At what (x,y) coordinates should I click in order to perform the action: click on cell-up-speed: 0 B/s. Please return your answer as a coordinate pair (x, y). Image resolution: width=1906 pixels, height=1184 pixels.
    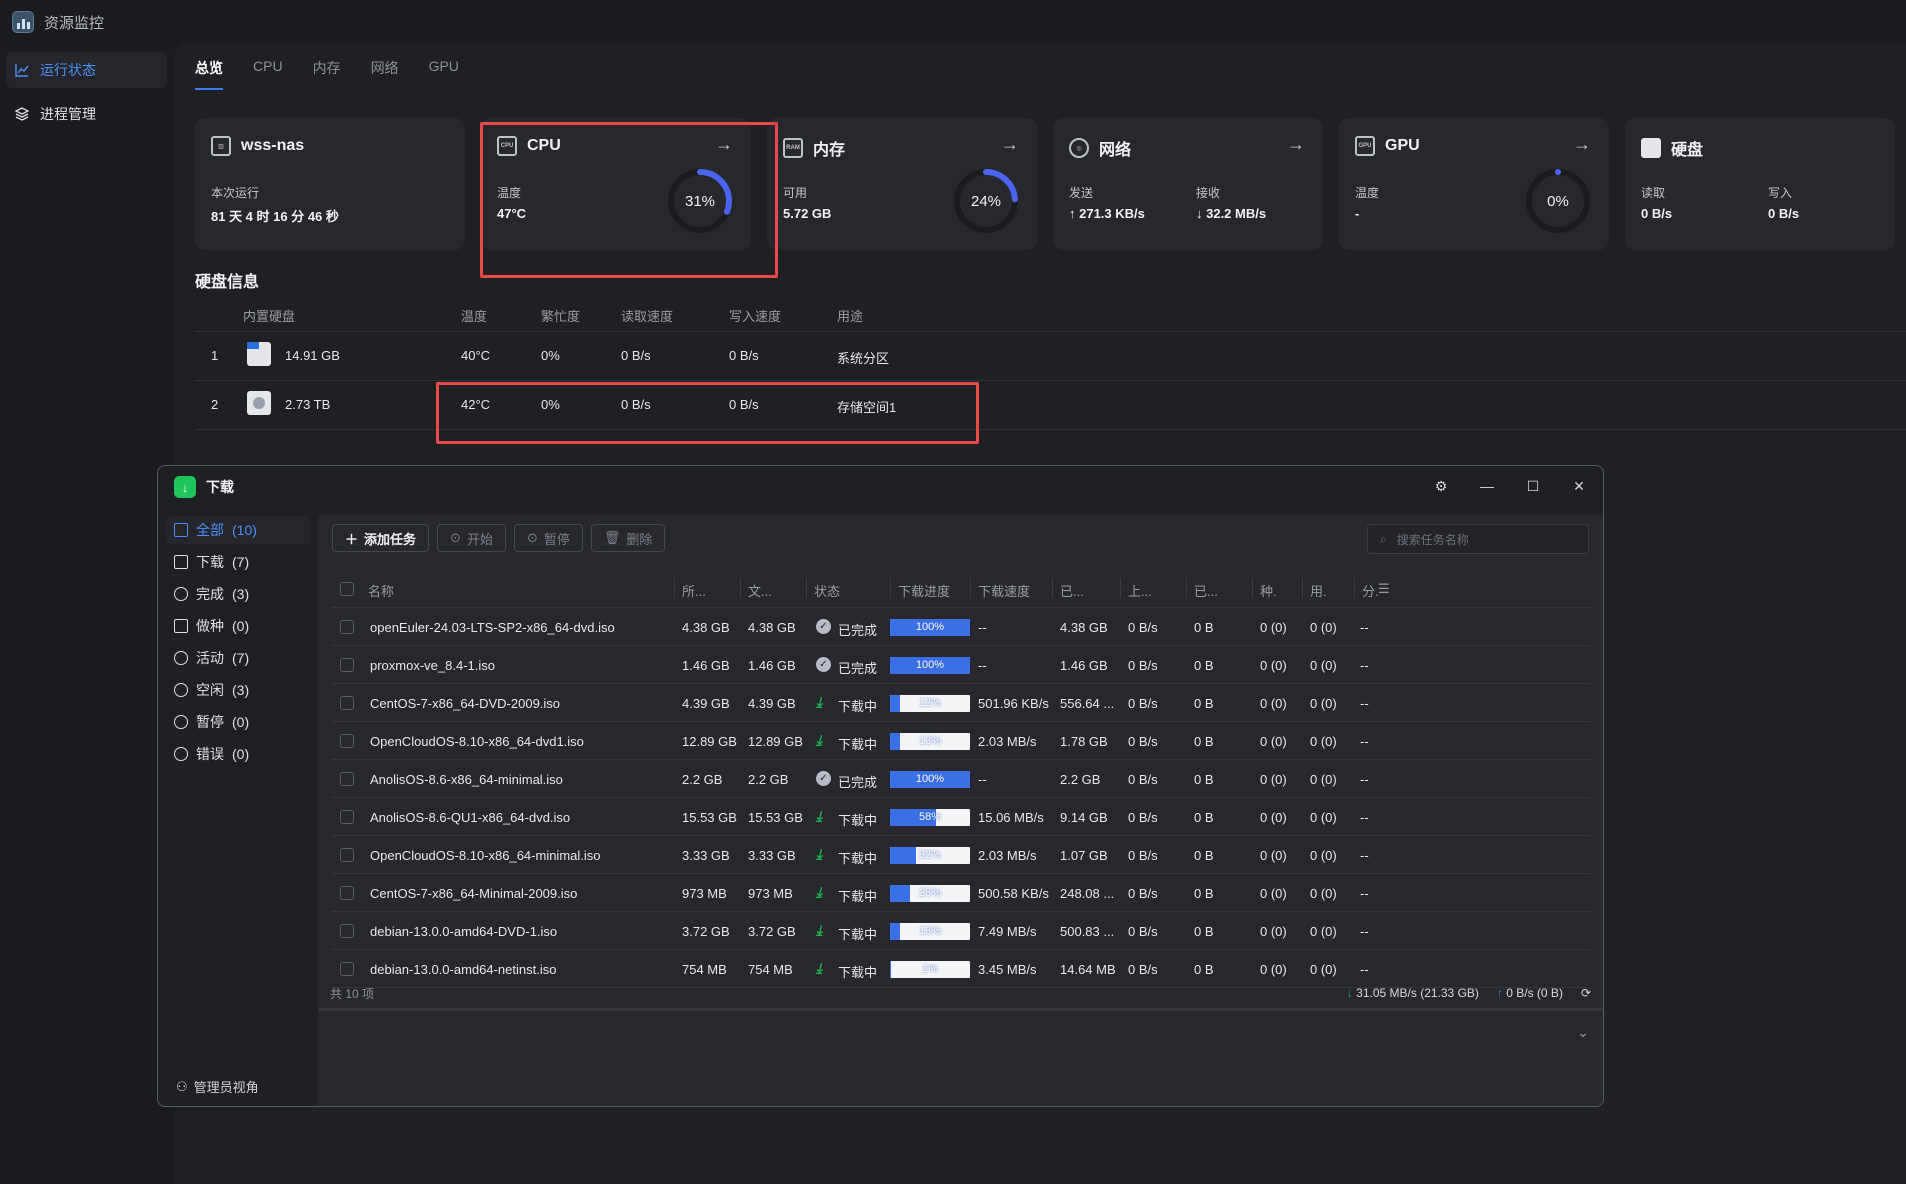
    Looking at the image, I should click on (1143, 969).